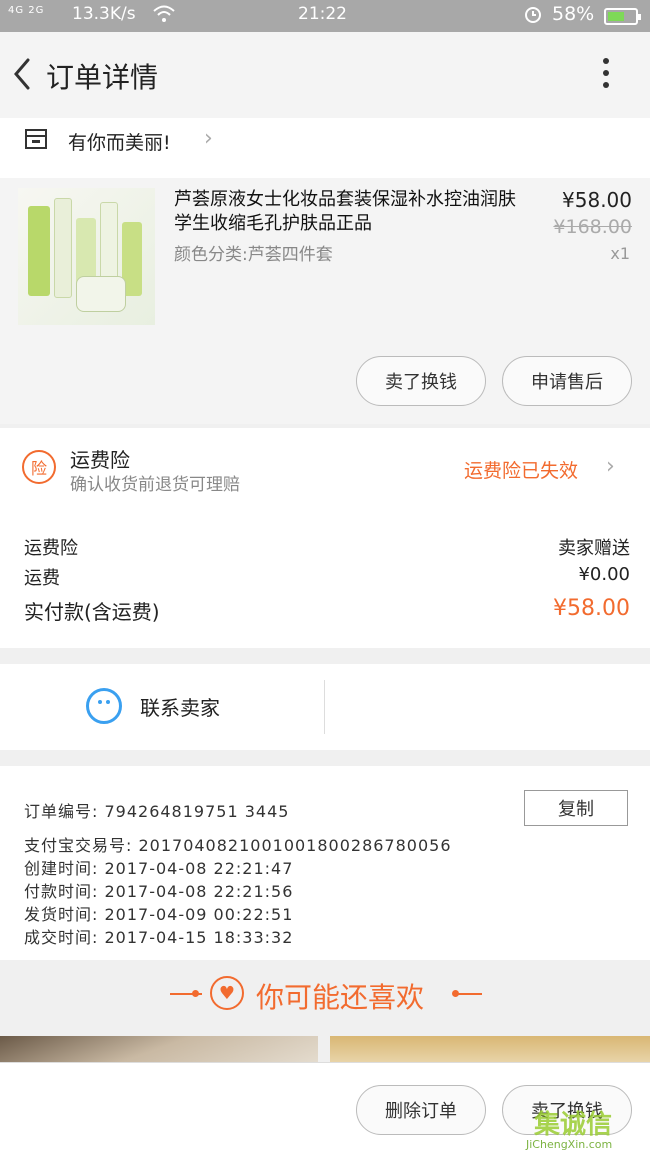 This screenshot has height=1155, width=650. What do you see at coordinates (573, 14) in the screenshot?
I see `battery-percent: 58%` at bounding box center [573, 14].